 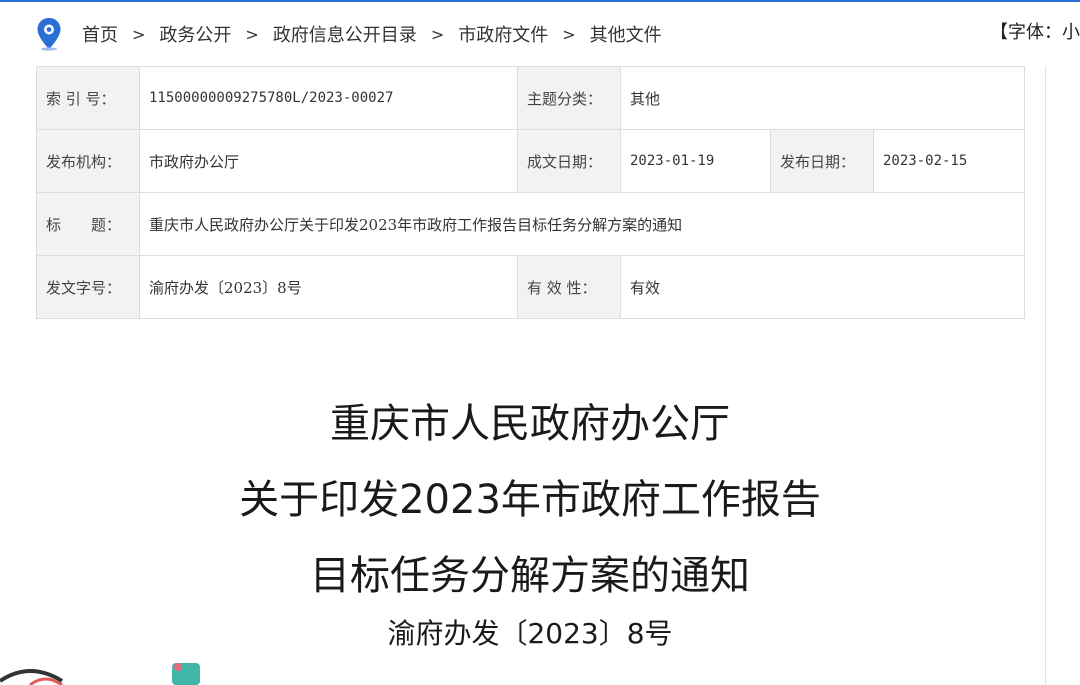 I want to click on title-value: 重庆市人民政府办公厅关于印发2023年市政府工作报告目标任务分解方案的通知, so click(x=582, y=224).